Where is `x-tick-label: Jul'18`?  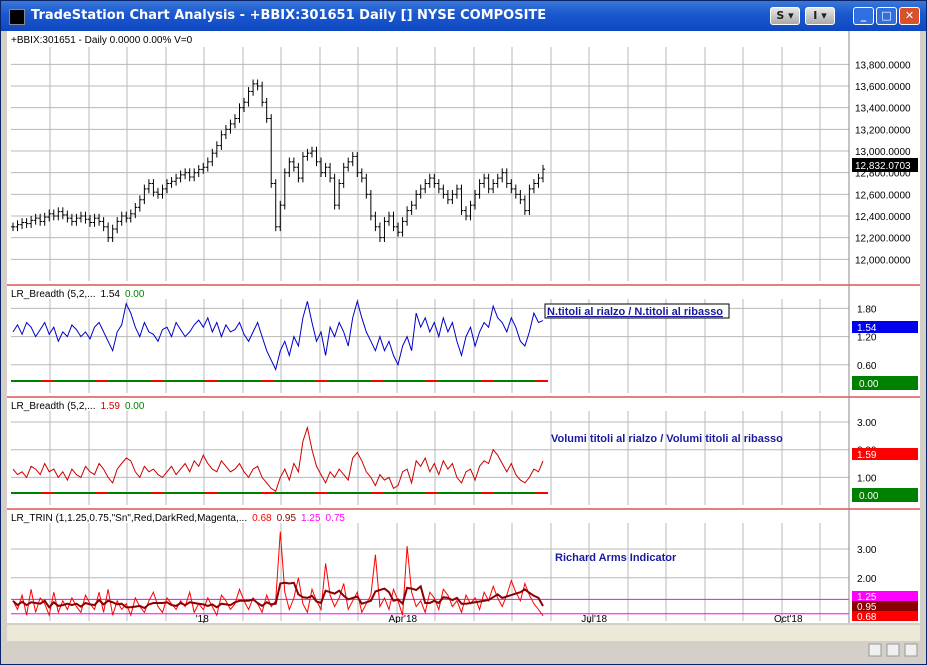 x-tick-label: Jul'18 is located at coordinates (594, 618).